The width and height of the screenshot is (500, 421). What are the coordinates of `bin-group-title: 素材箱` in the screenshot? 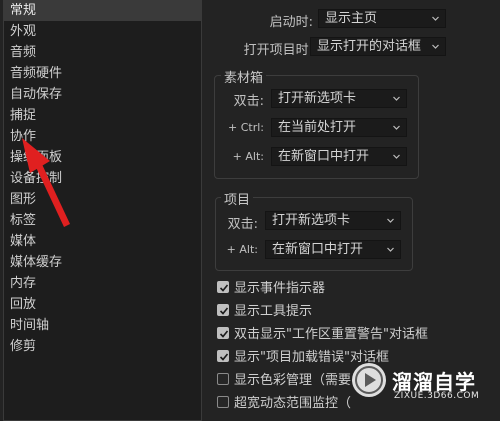 It's located at (244, 76).